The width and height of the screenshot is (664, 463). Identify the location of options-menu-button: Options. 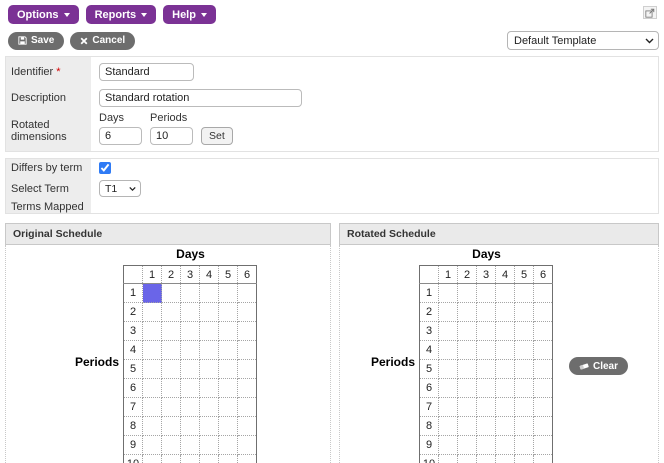
(43, 14).